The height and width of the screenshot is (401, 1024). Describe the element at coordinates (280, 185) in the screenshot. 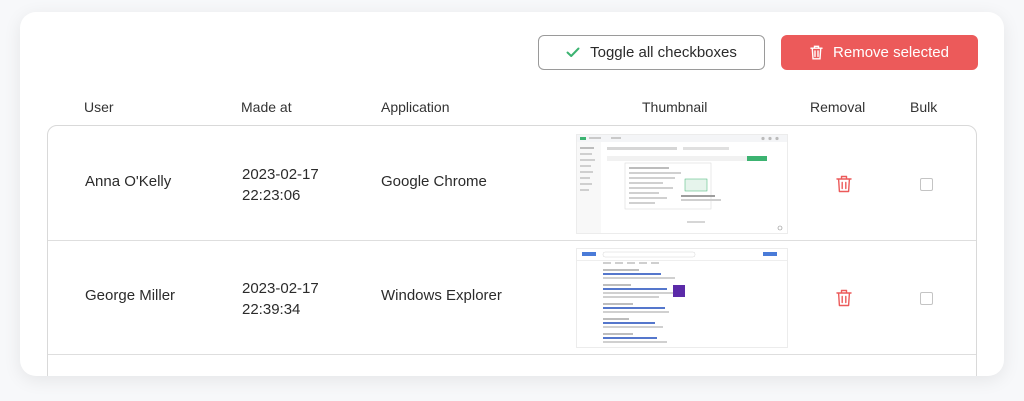

I see `made-at: 2023-02-17 22:23:06` at that location.